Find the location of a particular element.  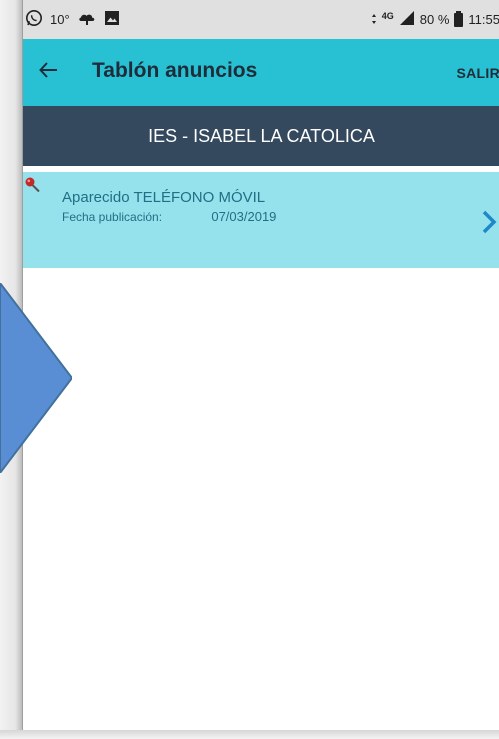

announcement-date-row: Fecha publicación: 07/03/2019 is located at coordinates (169, 216).